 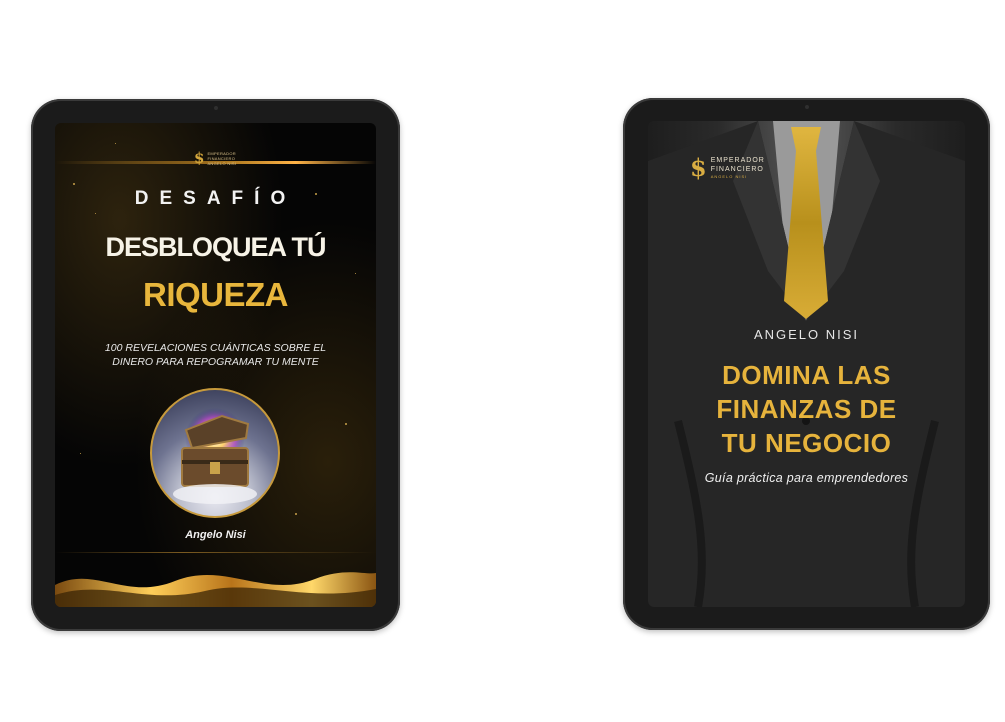 What do you see at coordinates (215, 453) in the screenshot?
I see `treasure-chest-icon` at bounding box center [215, 453].